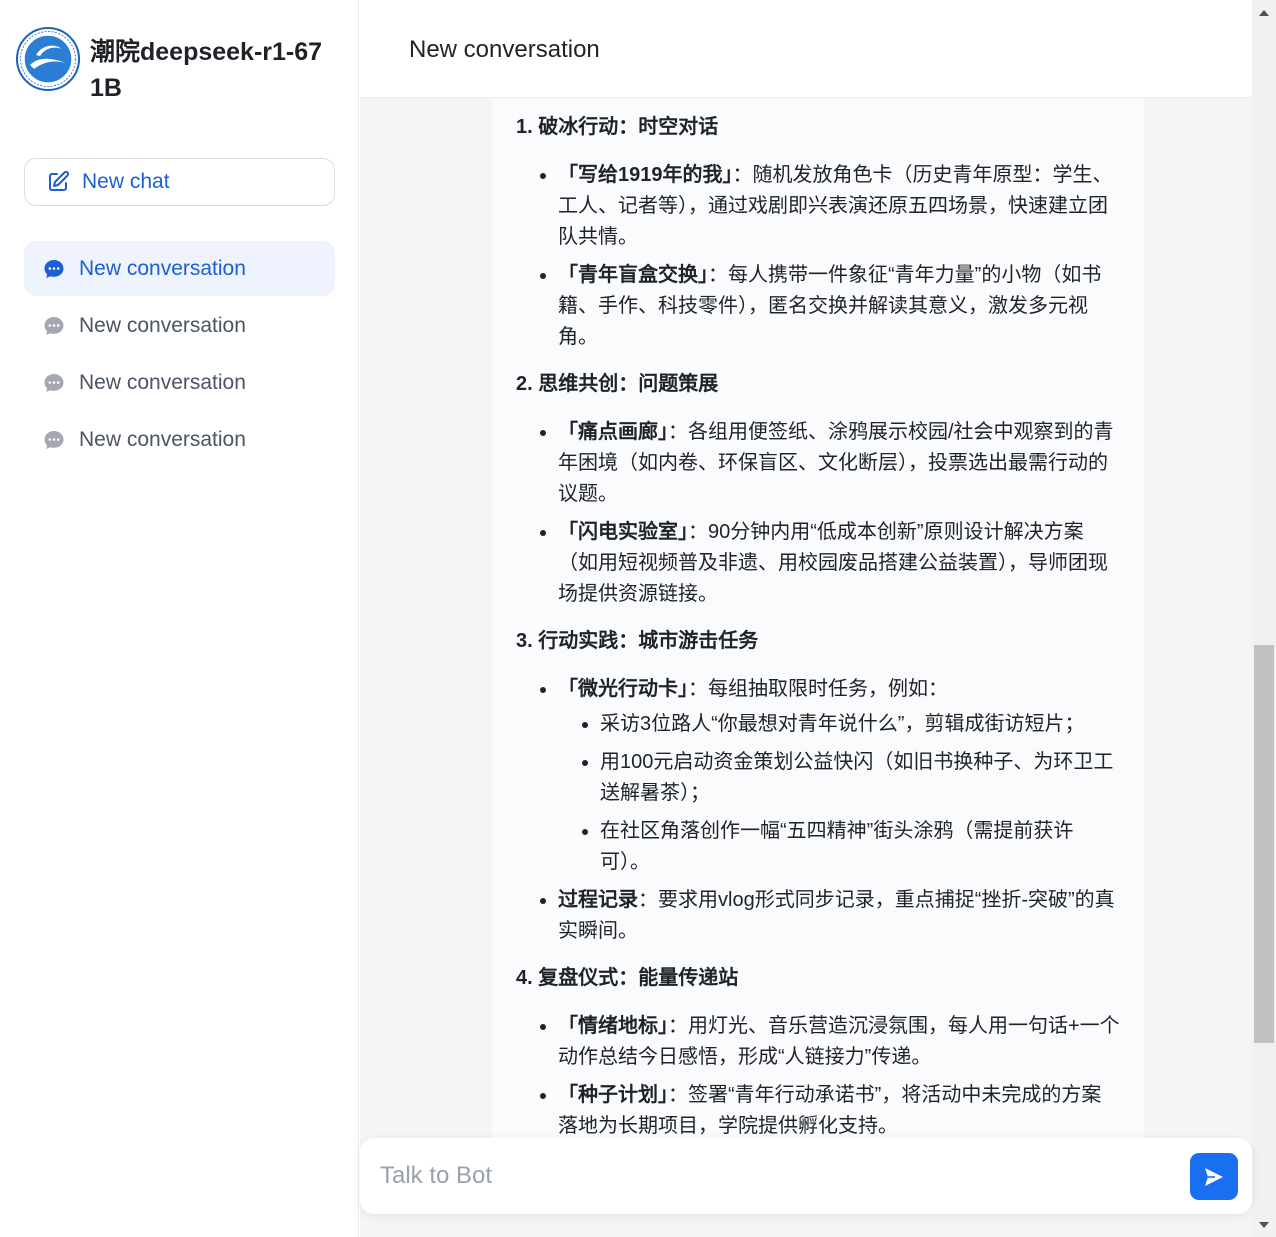  What do you see at coordinates (617, 384) in the screenshot?
I see `section-heading: 2. 思维共创：问题策展` at bounding box center [617, 384].